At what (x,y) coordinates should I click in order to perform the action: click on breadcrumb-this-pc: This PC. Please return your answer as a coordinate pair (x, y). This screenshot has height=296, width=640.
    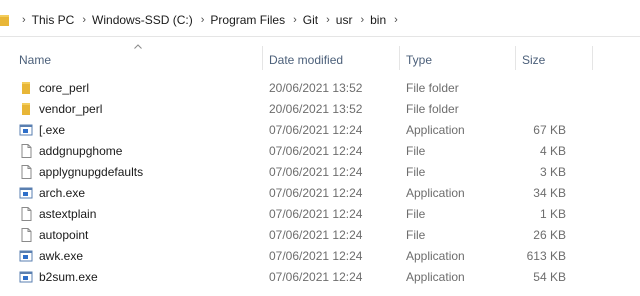
    Looking at the image, I should click on (53, 20).